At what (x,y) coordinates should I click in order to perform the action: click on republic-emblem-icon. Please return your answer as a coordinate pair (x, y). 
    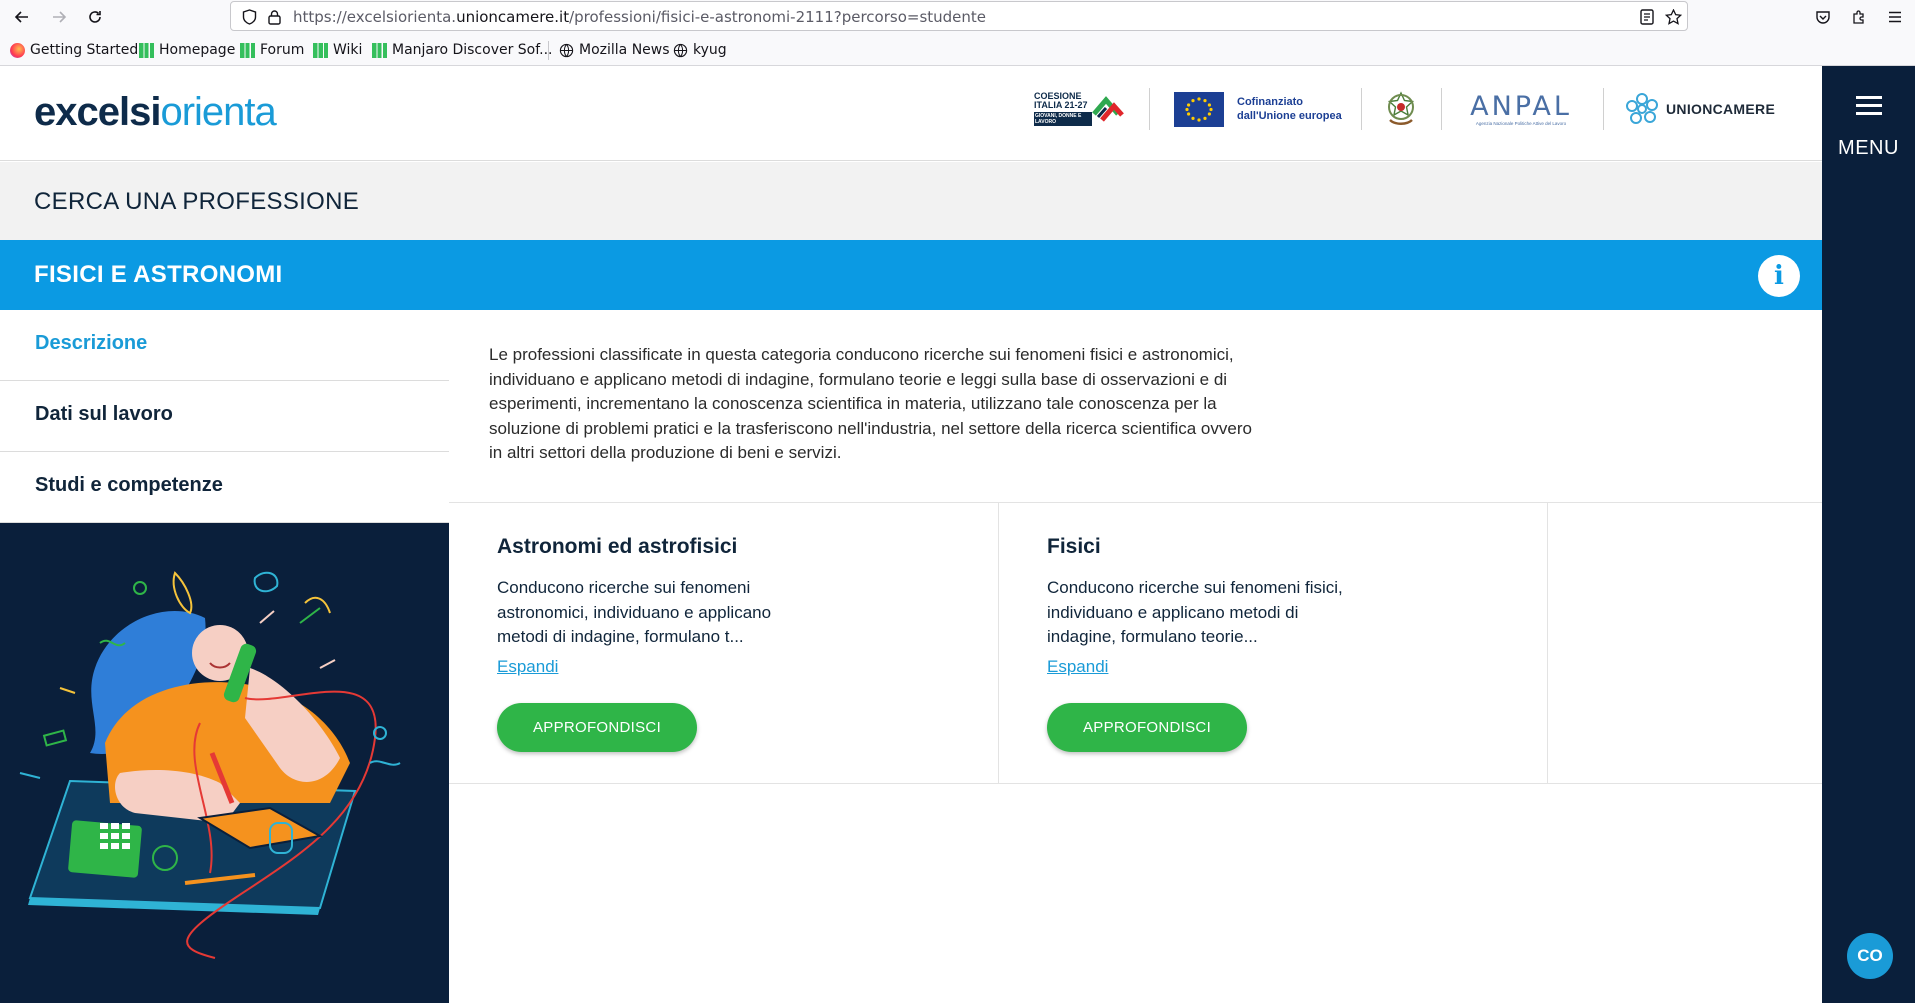
    Looking at the image, I should click on (1401, 108).